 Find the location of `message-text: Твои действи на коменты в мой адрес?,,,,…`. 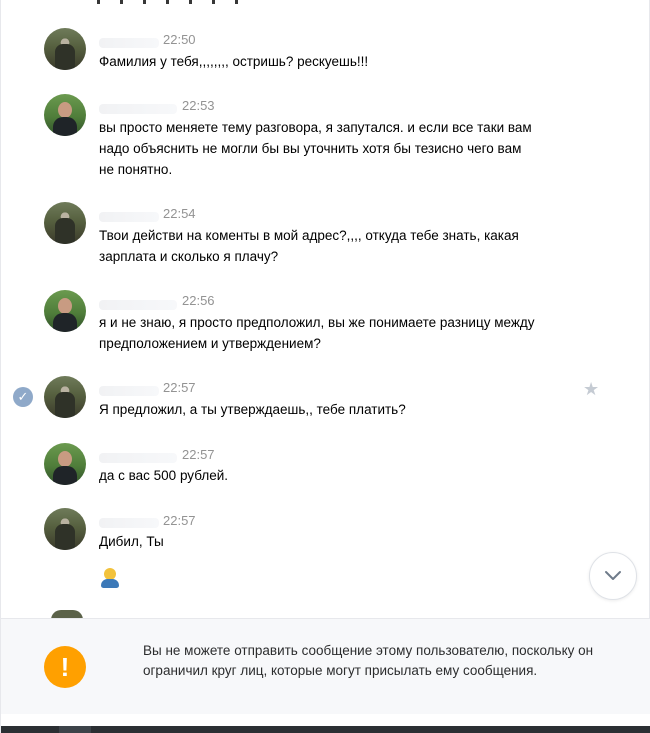

message-text: Твои действи на коменты в мой адрес?,,,,… is located at coordinates (309, 246).